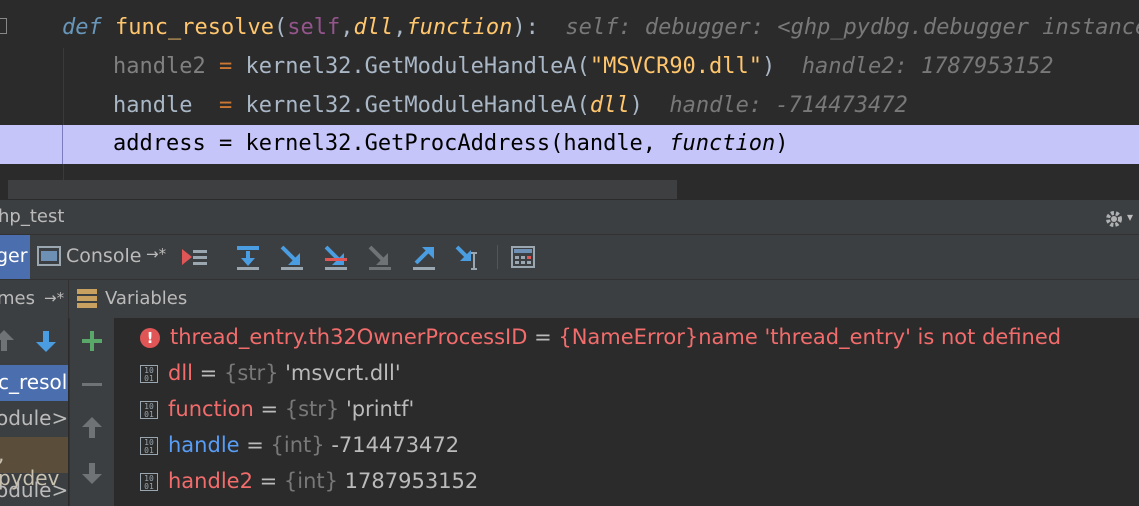 The image size is (1139, 506). Describe the element at coordinates (210, 481) in the screenshot. I see `variable-name: handle2` at that location.